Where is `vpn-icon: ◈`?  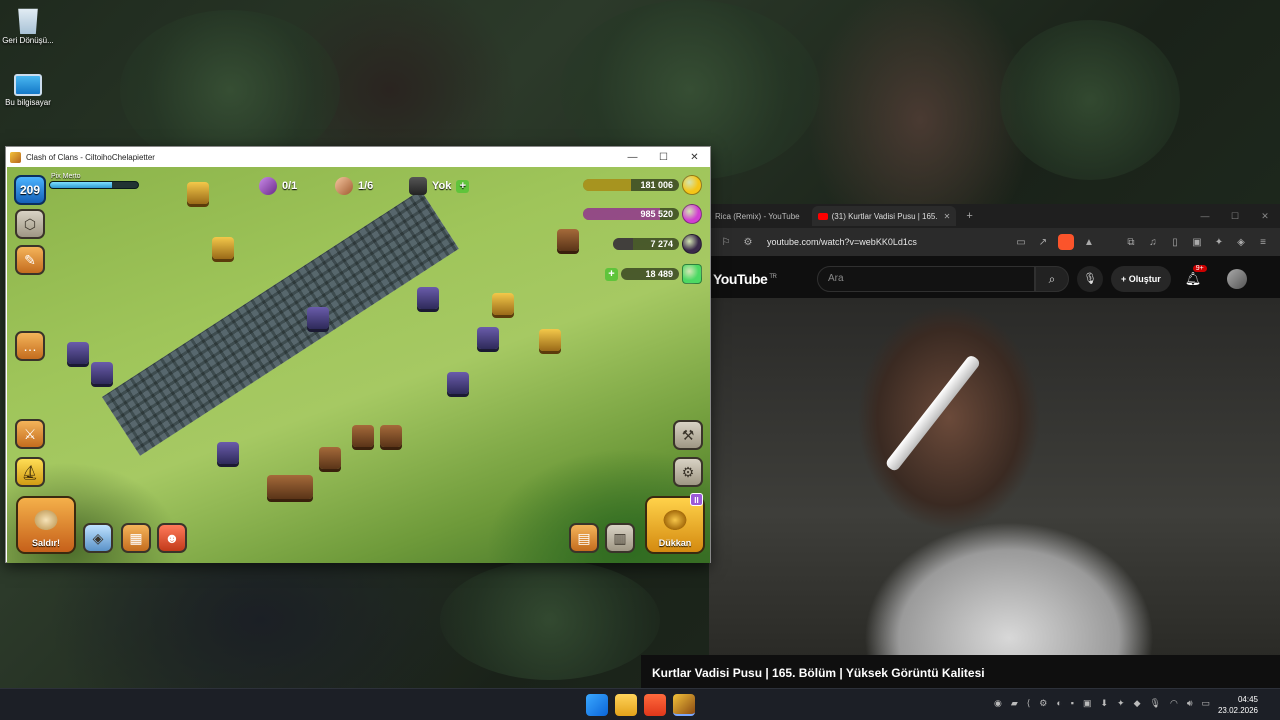 vpn-icon: ◈ is located at coordinates (1241, 242).